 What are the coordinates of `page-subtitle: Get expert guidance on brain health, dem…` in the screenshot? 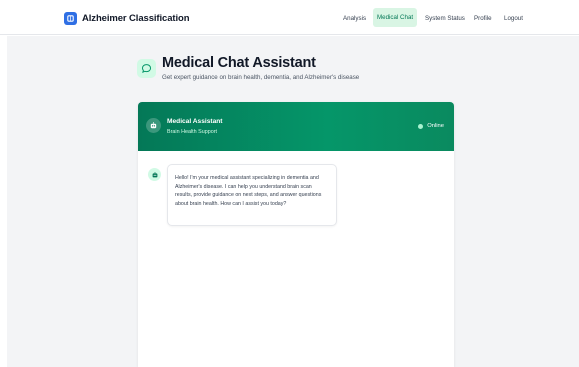 It's located at (261, 77).